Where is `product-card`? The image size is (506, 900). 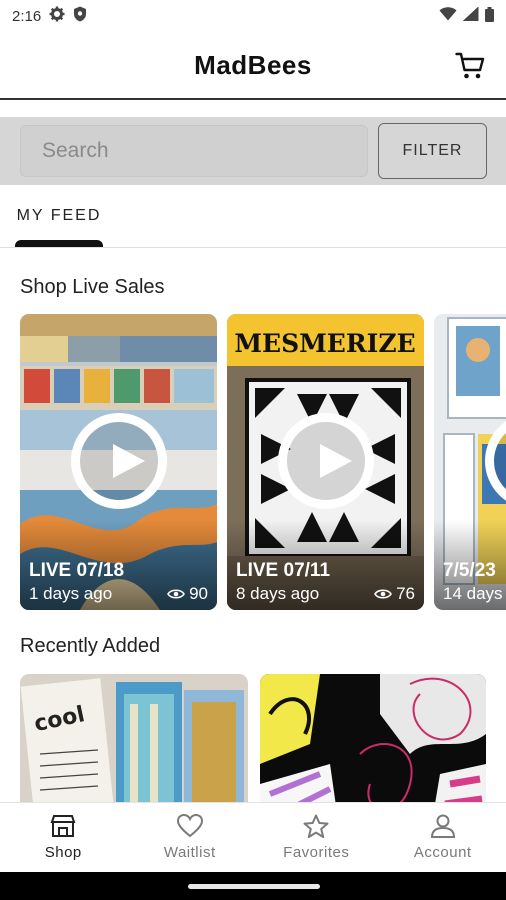
product-card is located at coordinates (373, 738).